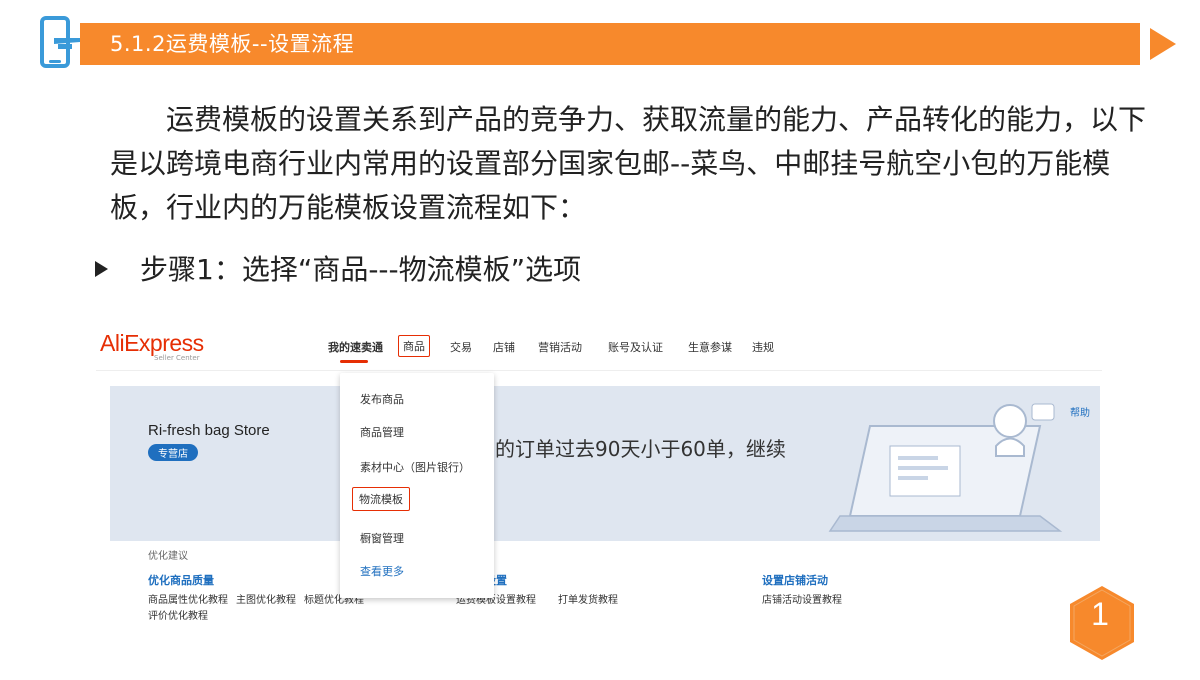 The width and height of the screenshot is (1200, 680). I want to click on step-line: 步骤1：选择“商品---物流模板”选项, so click(338, 270).